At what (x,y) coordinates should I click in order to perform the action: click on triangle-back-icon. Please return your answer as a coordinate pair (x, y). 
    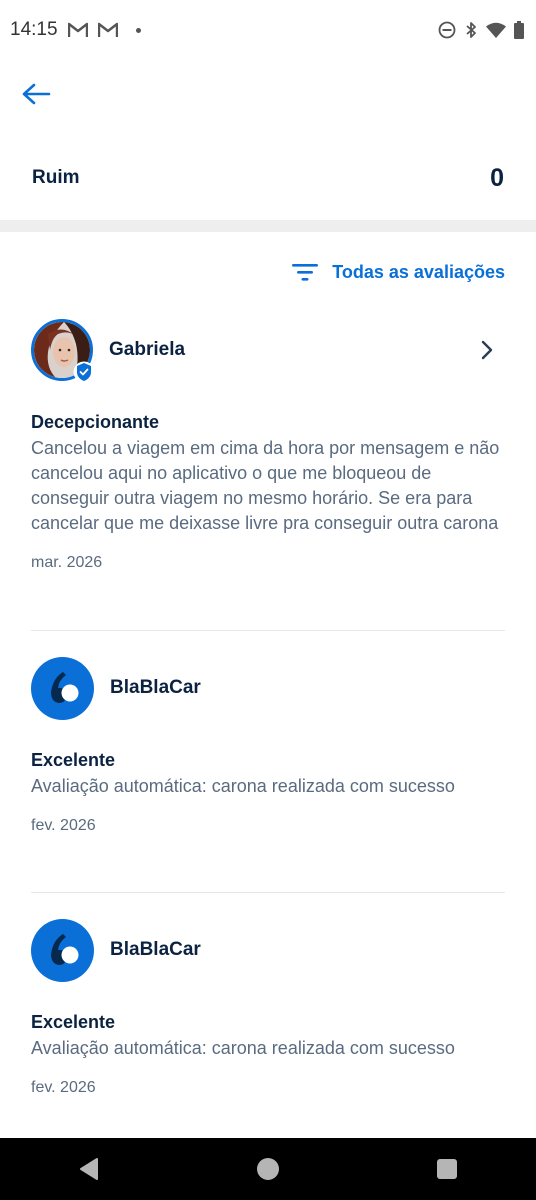
    Looking at the image, I should click on (89, 1169).